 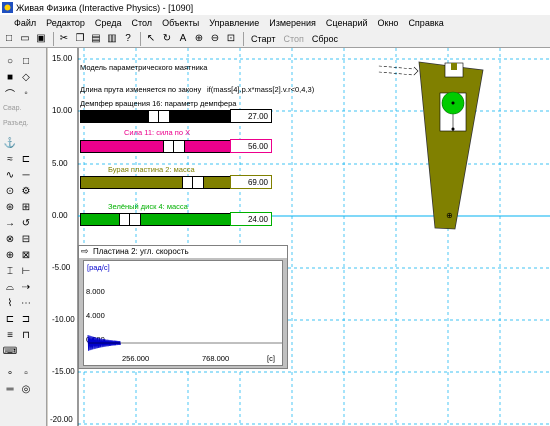 What do you see at coordinates (425, 23) in the screenshot?
I see `menu-help: Справка` at bounding box center [425, 23].